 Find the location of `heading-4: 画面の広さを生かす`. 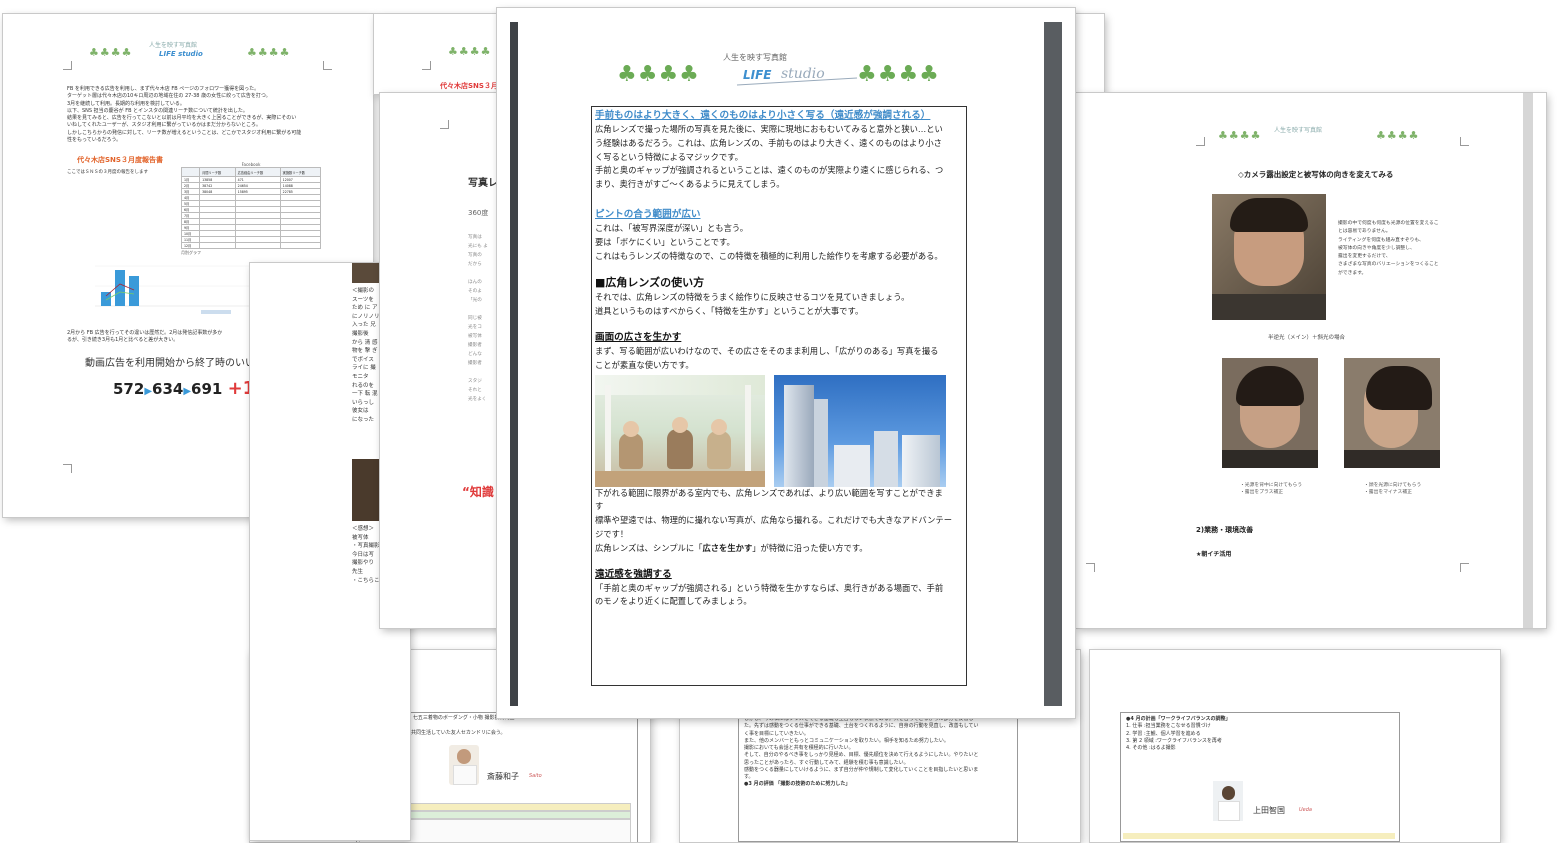

heading-4: 画面の広さを生かす is located at coordinates (638, 337).